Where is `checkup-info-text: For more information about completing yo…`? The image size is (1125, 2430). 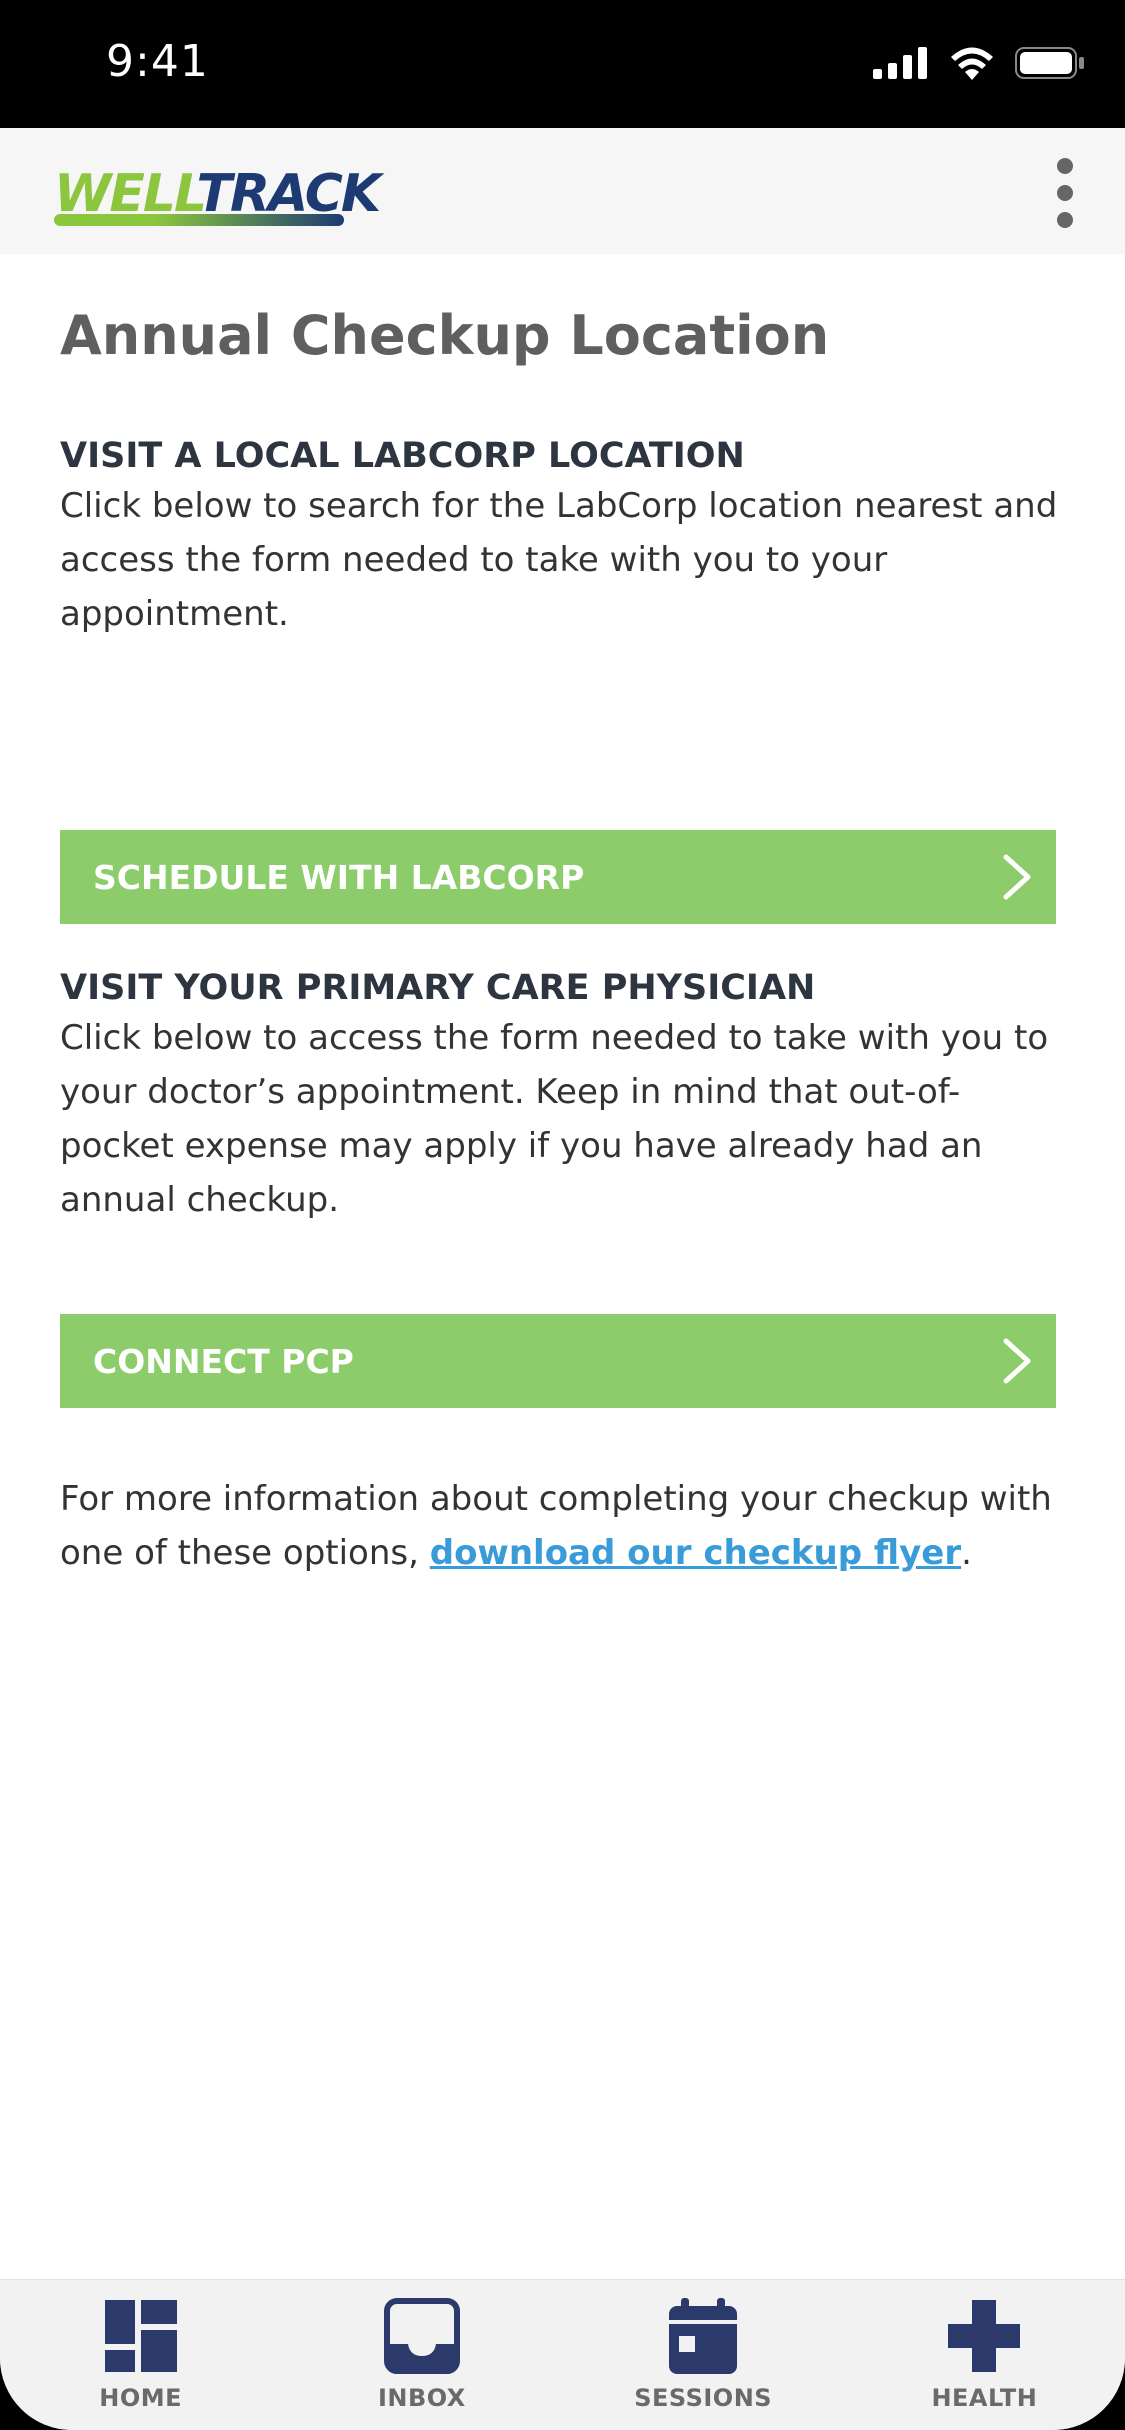 checkup-info-text: For more information about completing yo… is located at coordinates (570, 1526).